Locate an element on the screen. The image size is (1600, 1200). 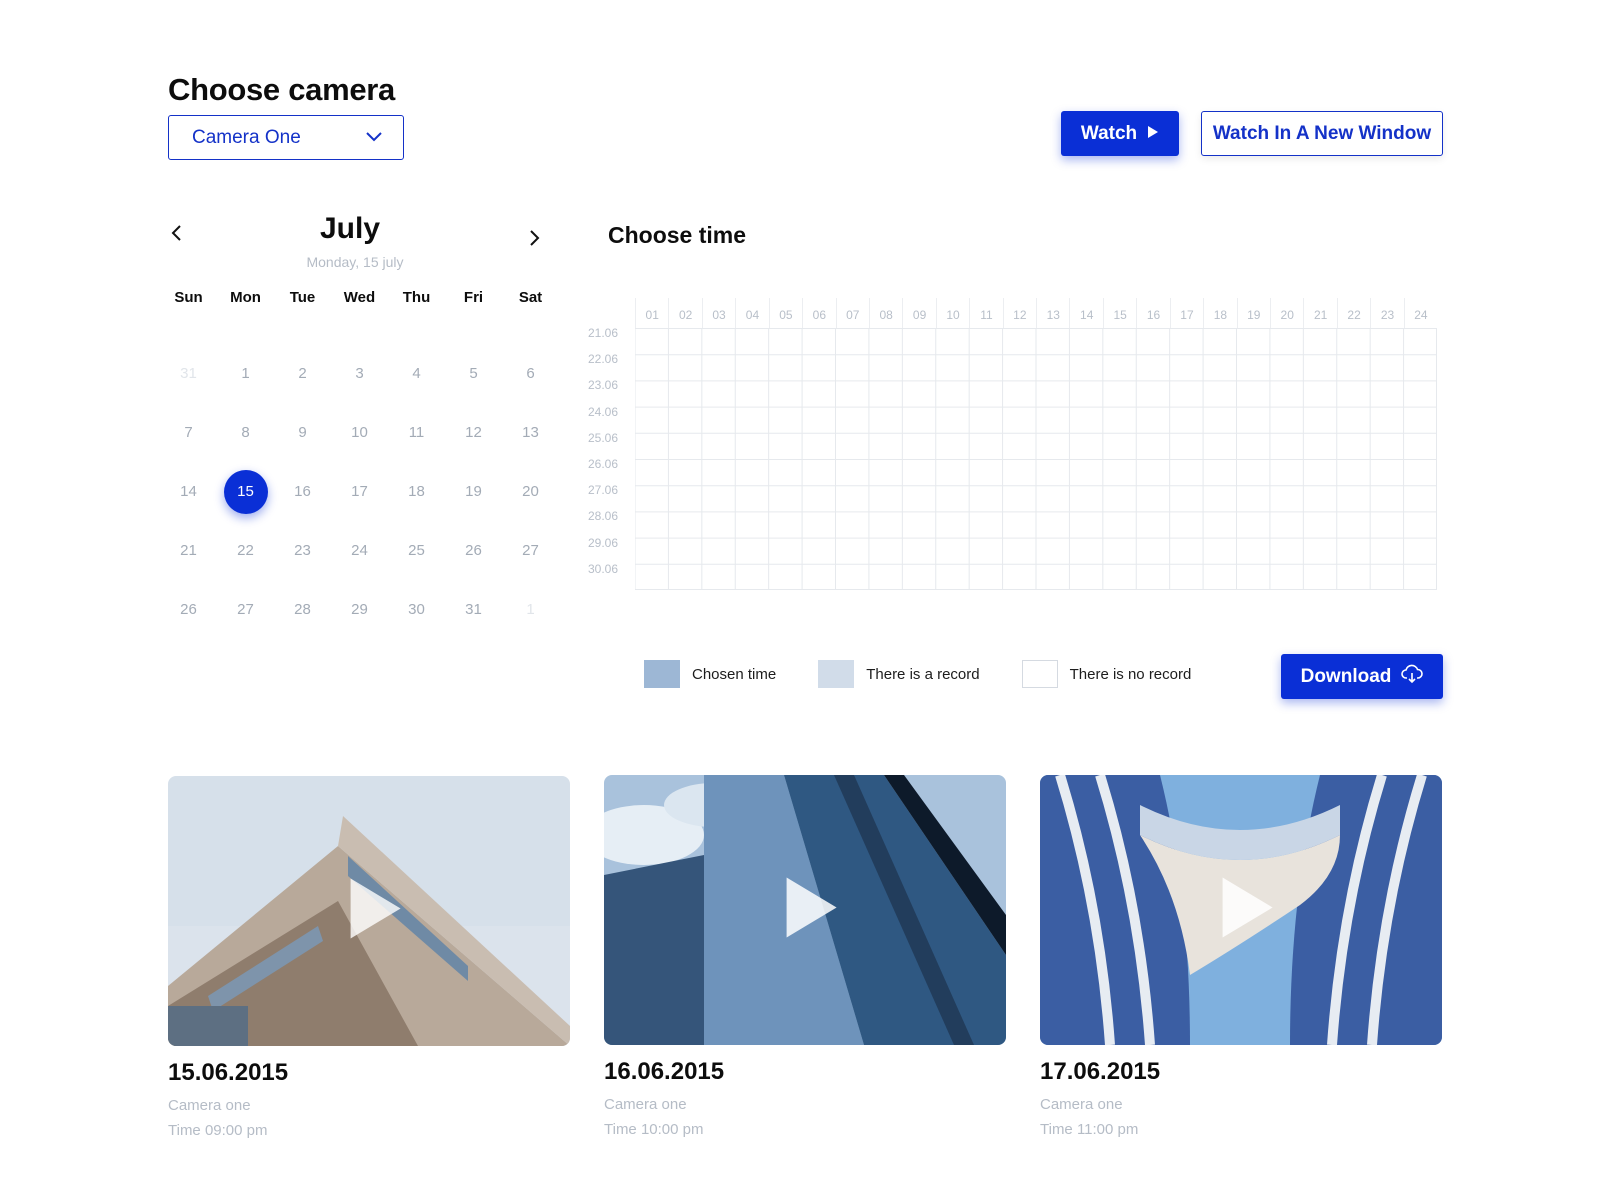
legend-no-record: There is no record is located at coordinates (1106, 674).